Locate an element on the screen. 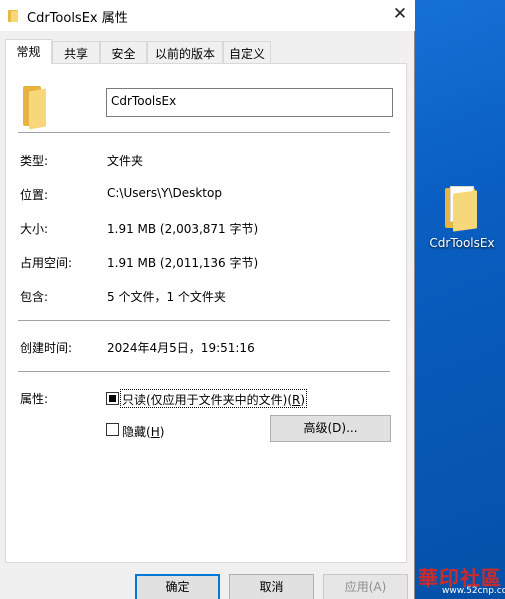 The width and height of the screenshot is (505, 599). contains-label: 包含: is located at coordinates (34, 297).